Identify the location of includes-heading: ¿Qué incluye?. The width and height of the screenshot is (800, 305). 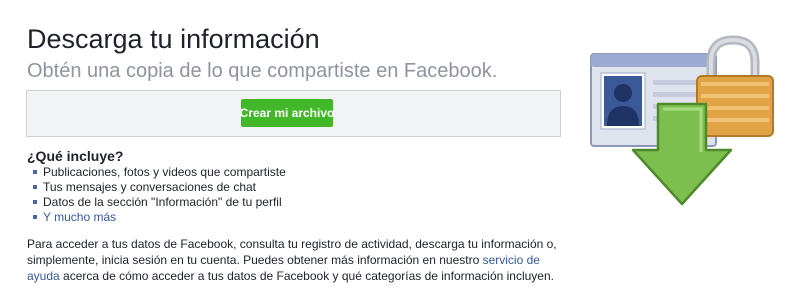
(75, 156).